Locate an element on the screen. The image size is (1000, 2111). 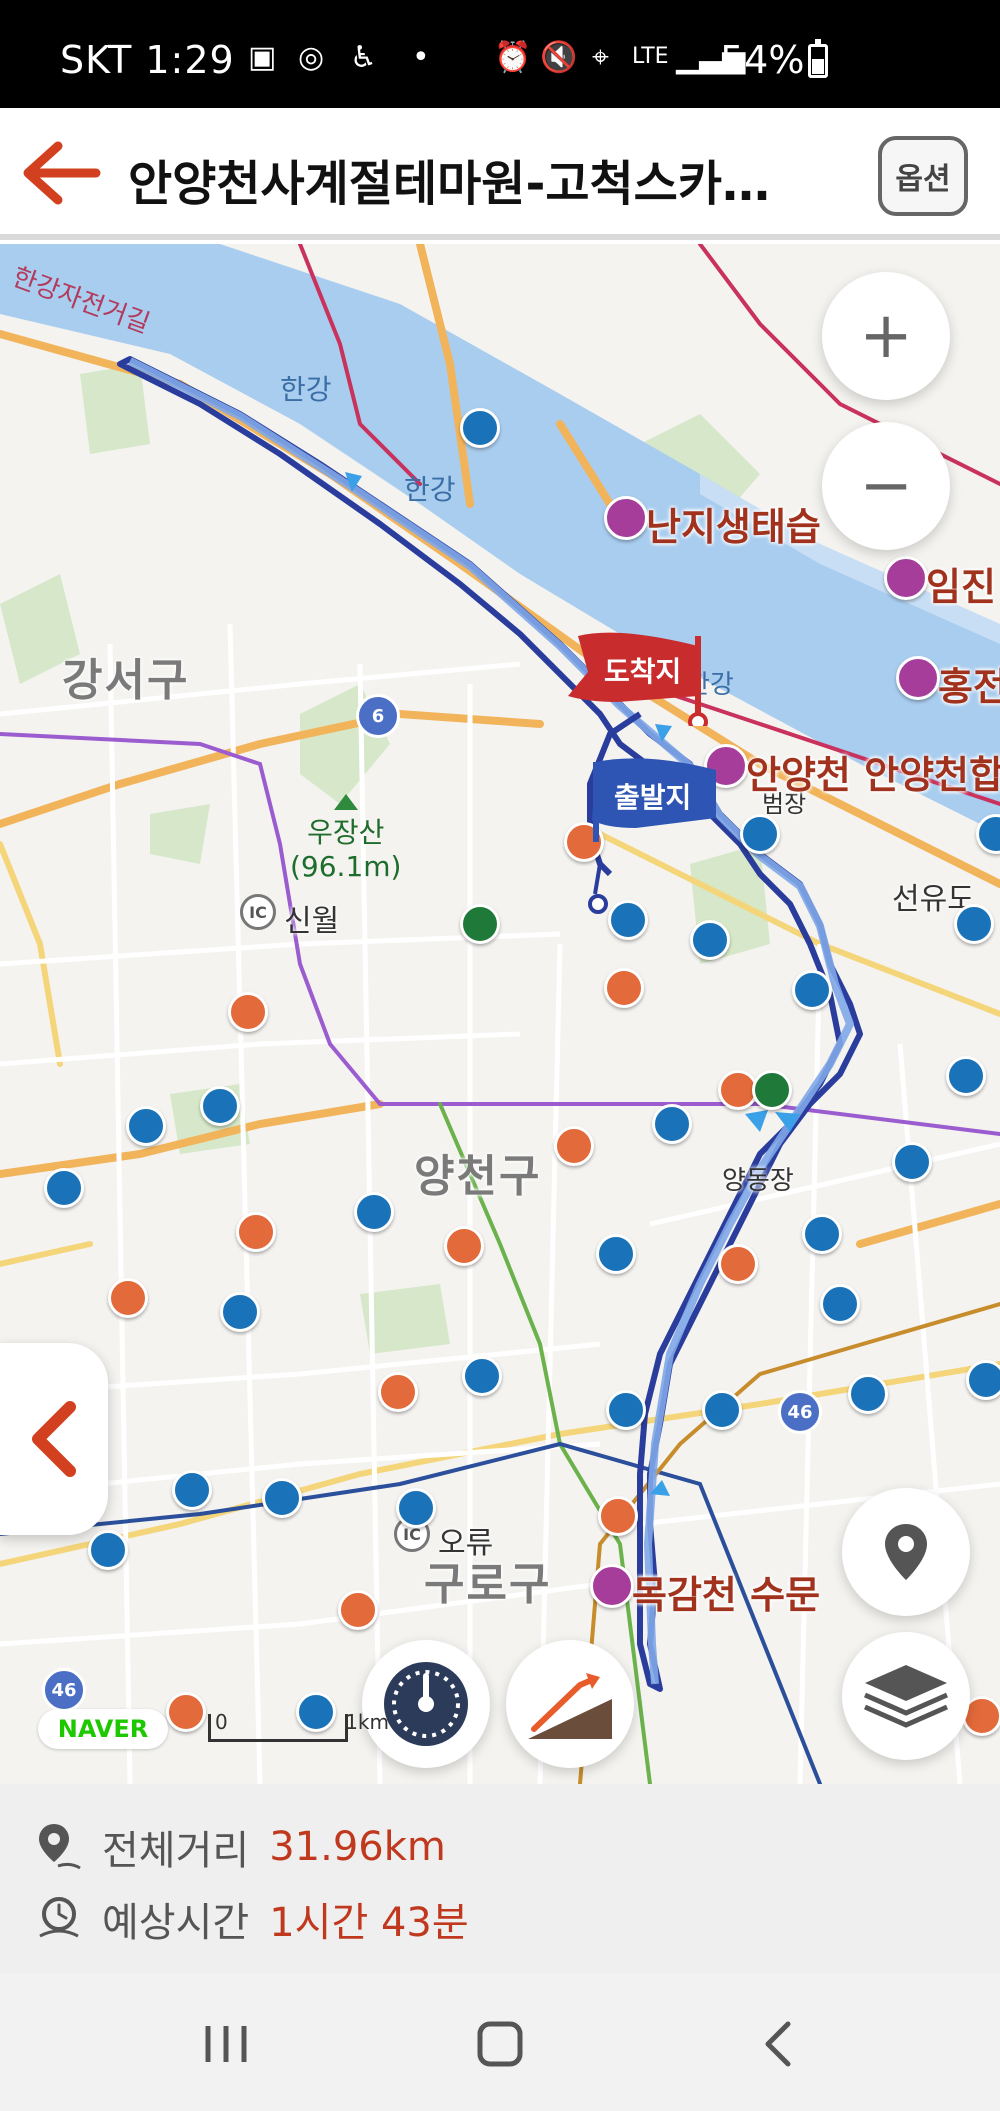
carrier-time: SKT 1:29 is located at coordinates (147, 60).